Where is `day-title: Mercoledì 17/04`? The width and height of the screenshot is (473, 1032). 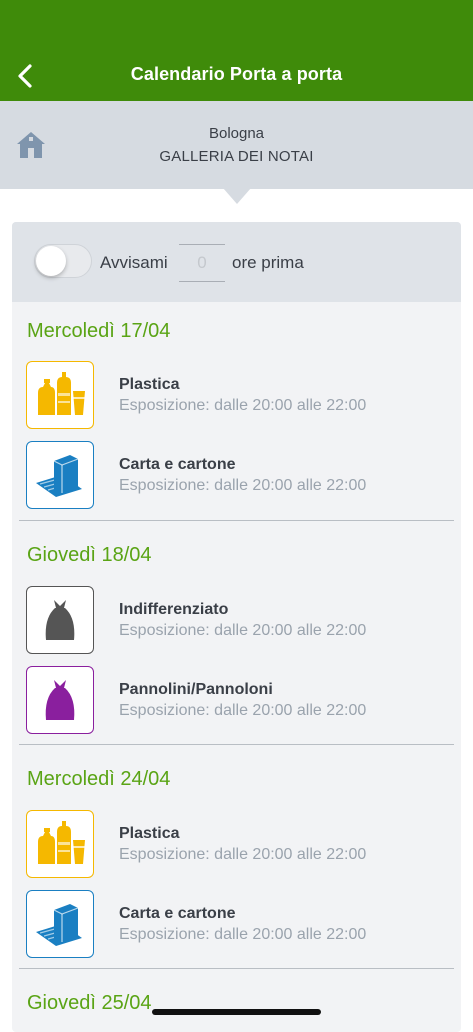
day-title: Mercoledì 17/04 is located at coordinates (99, 331).